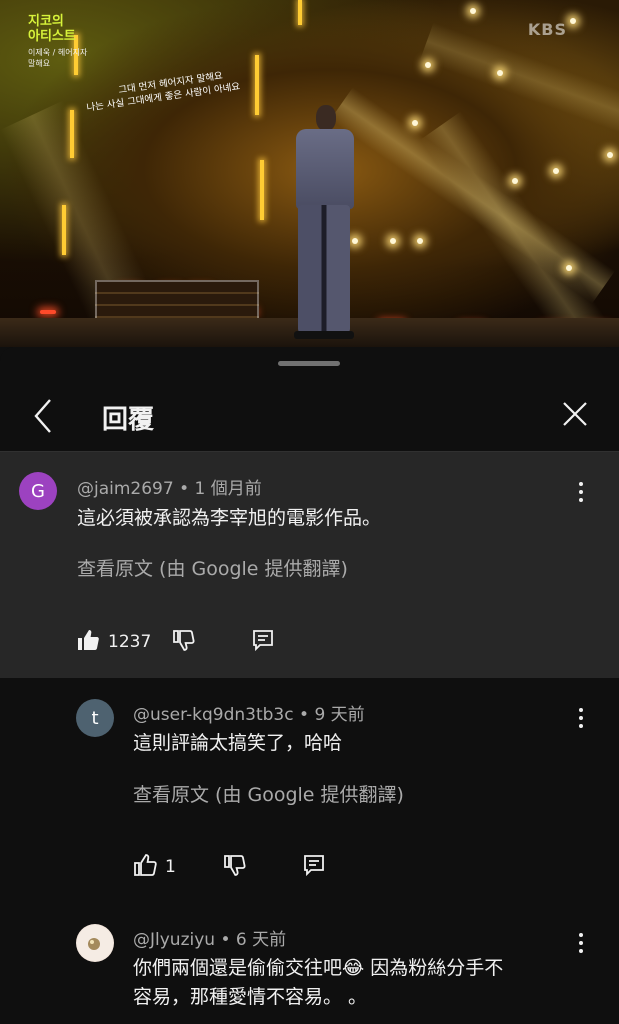 This screenshot has height=1024, width=619. I want to click on singer-figure, so click(324, 222).